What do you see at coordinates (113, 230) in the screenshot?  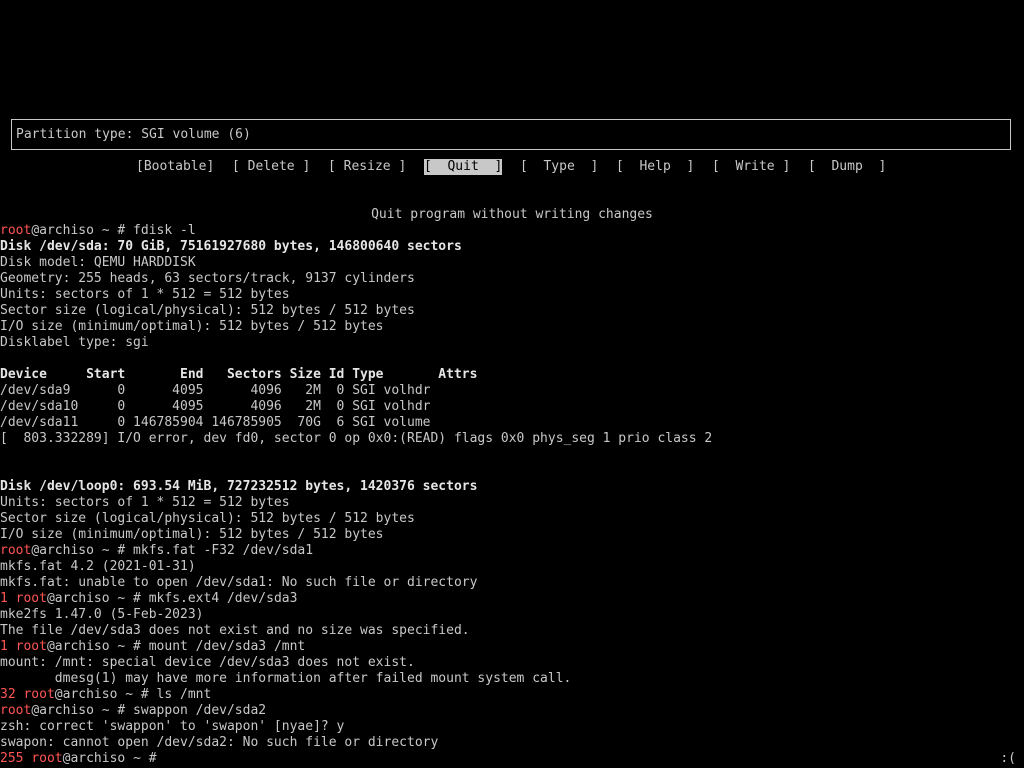 I see `line-text: @archiso ~ # fdisk -l` at bounding box center [113, 230].